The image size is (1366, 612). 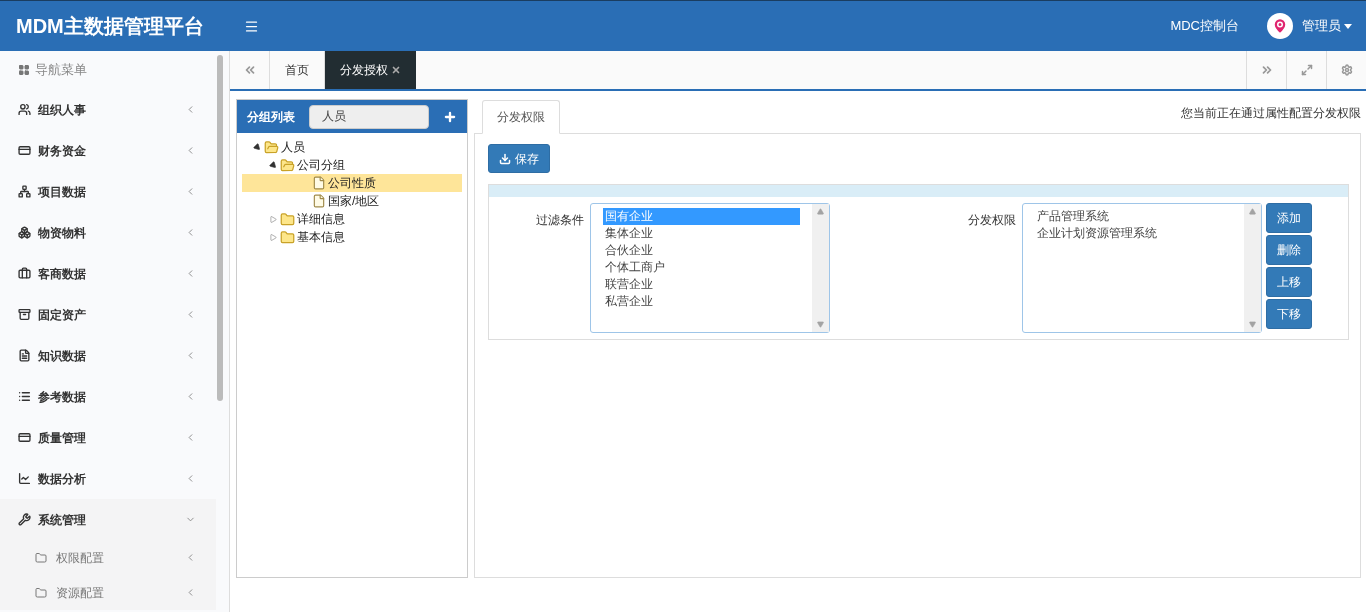 What do you see at coordinates (352, 165) in the screenshot?
I see `tree-node: 公司分组` at bounding box center [352, 165].